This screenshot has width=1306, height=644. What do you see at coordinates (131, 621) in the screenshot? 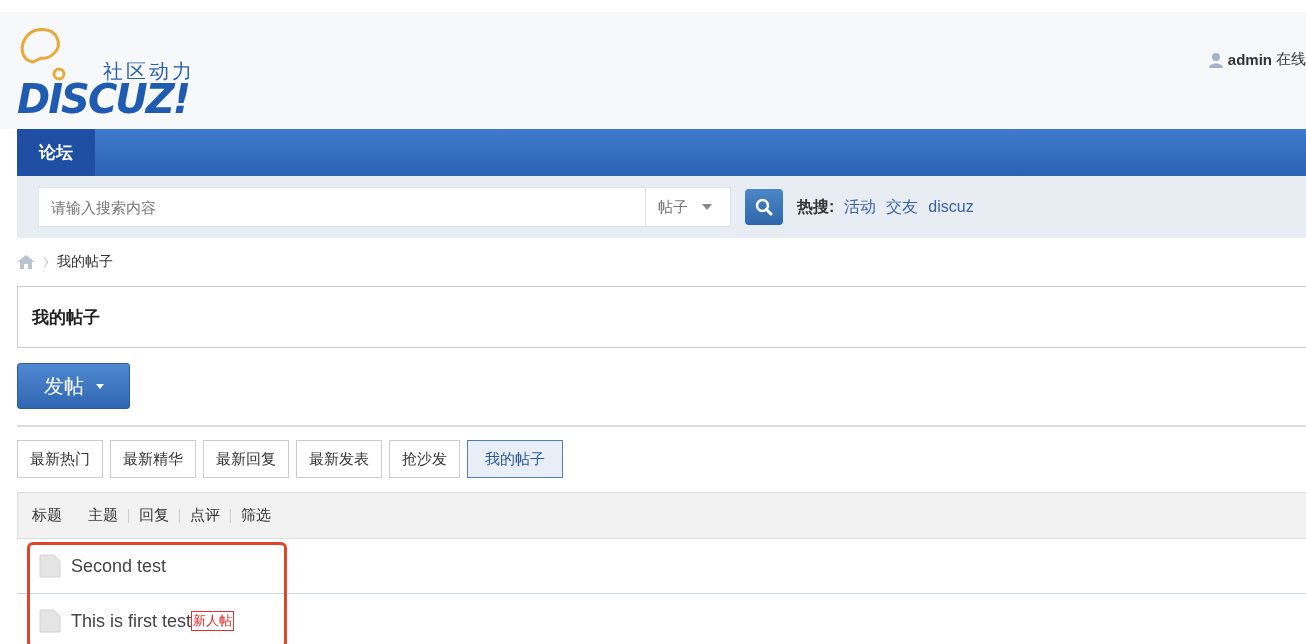
I see `thread-title-link: This is first test` at bounding box center [131, 621].